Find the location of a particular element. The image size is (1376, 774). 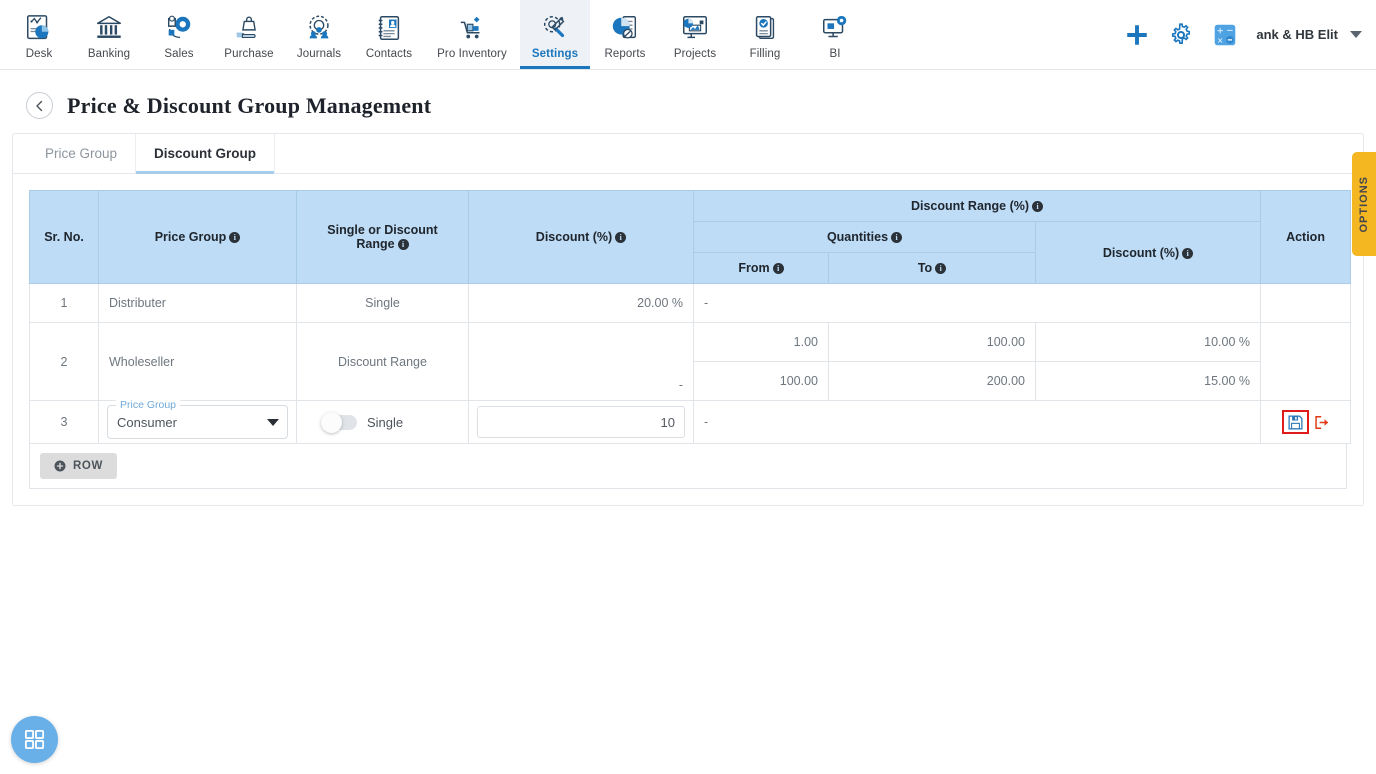

save-button is located at coordinates (1295, 422).